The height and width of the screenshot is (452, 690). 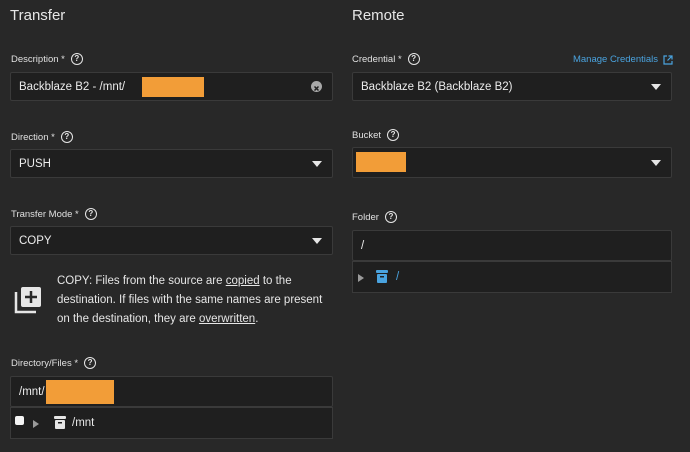 I want to click on credential-select: Backblaze B2 (Backblaze B2), so click(x=512, y=86).